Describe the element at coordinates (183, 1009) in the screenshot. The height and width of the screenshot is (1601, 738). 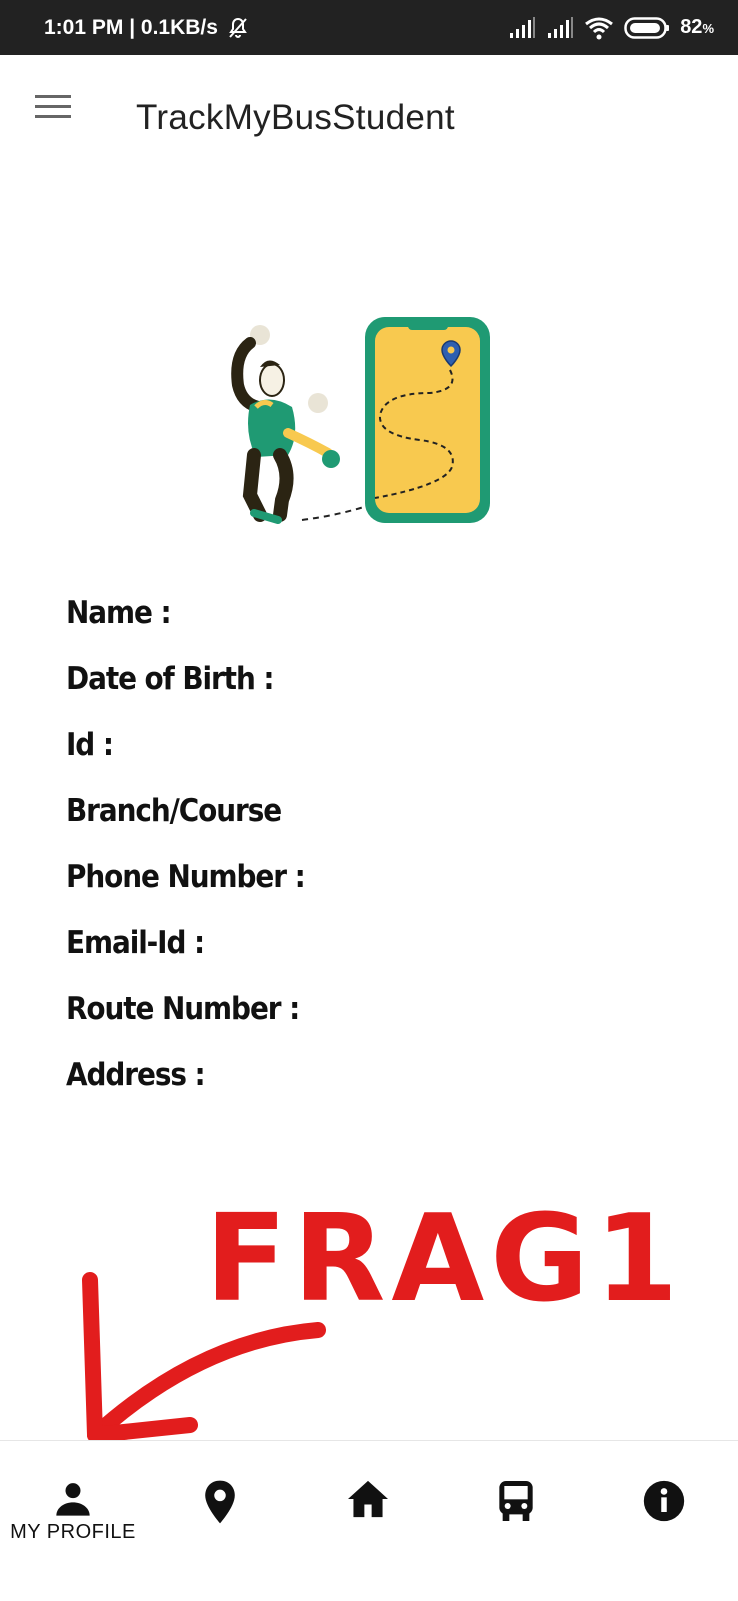
I see `route-number-label: Route Number :` at that location.